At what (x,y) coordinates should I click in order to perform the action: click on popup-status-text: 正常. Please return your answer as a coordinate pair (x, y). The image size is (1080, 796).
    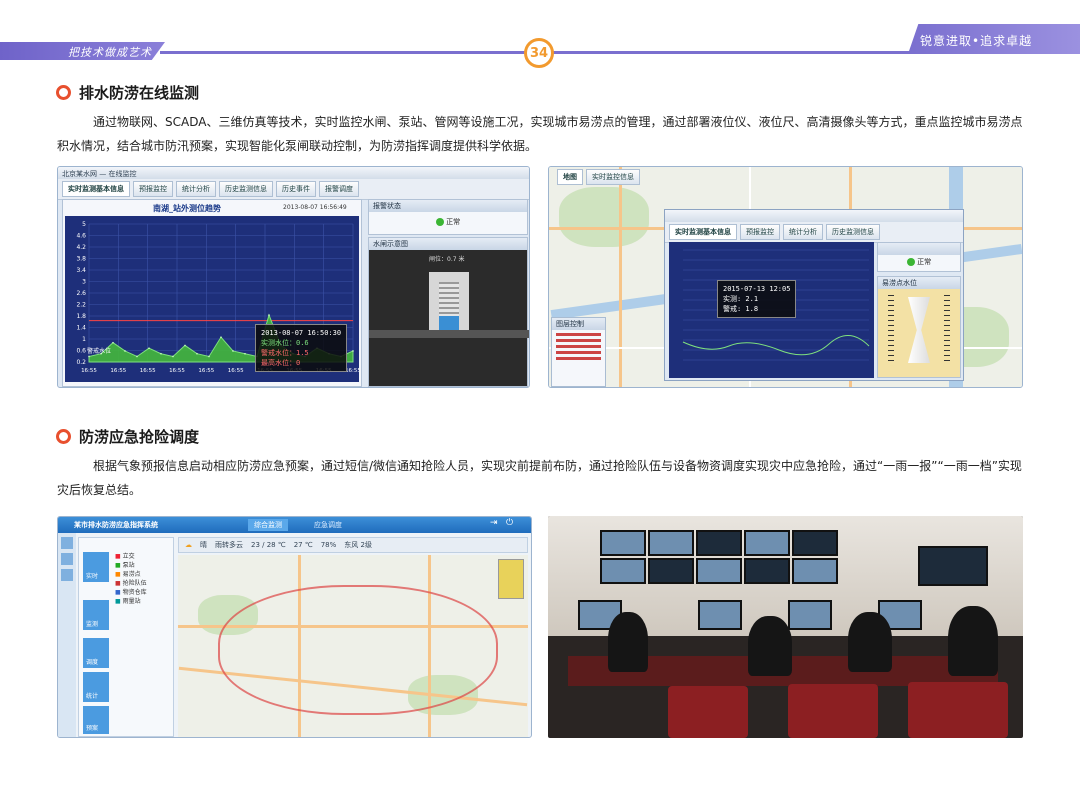
    Looking at the image, I should click on (924, 262).